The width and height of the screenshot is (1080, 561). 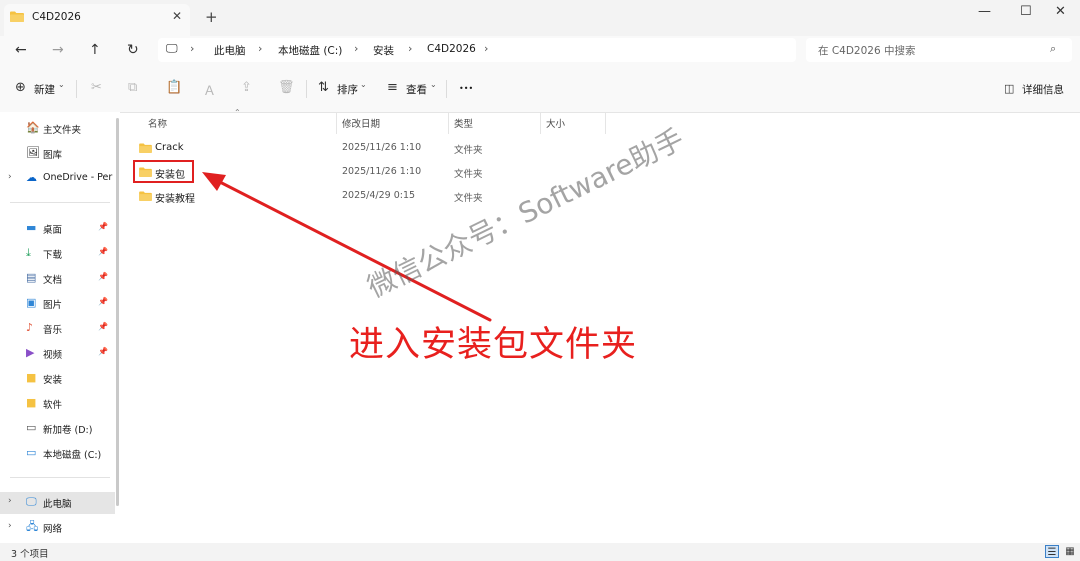 What do you see at coordinates (56, 17) in the screenshot?
I see `tab-title: C4D2026` at bounding box center [56, 17].